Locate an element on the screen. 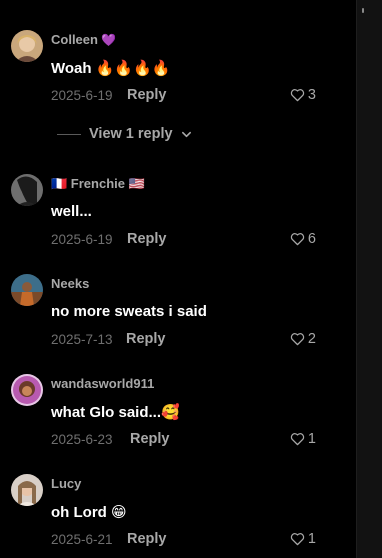 This screenshot has width=382, height=558. view-replies-button: View 1 reply is located at coordinates (124, 134).